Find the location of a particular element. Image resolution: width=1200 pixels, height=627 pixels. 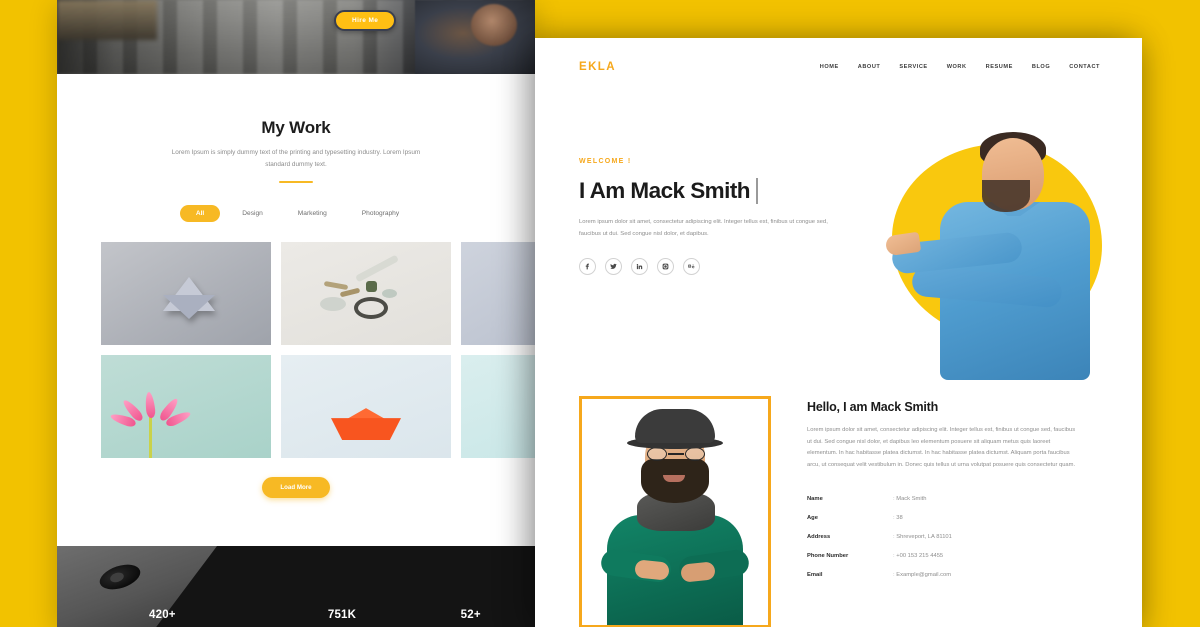

about-title: Hello, I am Mack Smith is located at coordinates (873, 407).